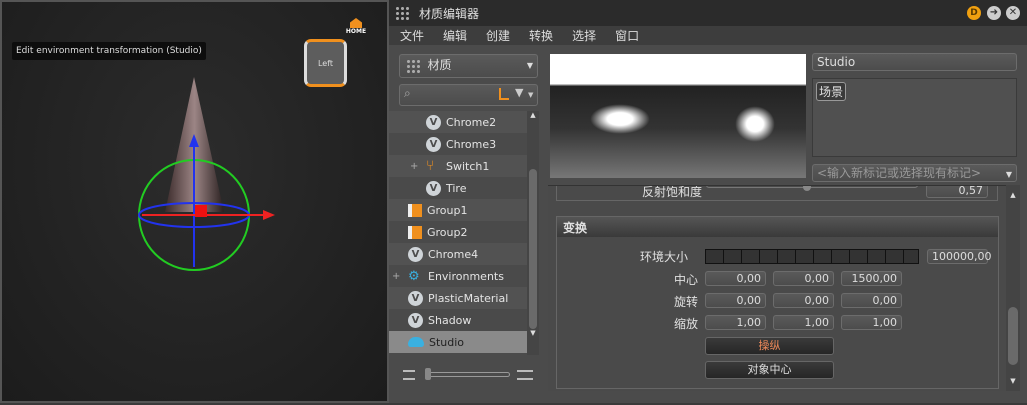  Describe the element at coordinates (625, 35) in the screenshot. I see `menu-window: 窗口` at that location.